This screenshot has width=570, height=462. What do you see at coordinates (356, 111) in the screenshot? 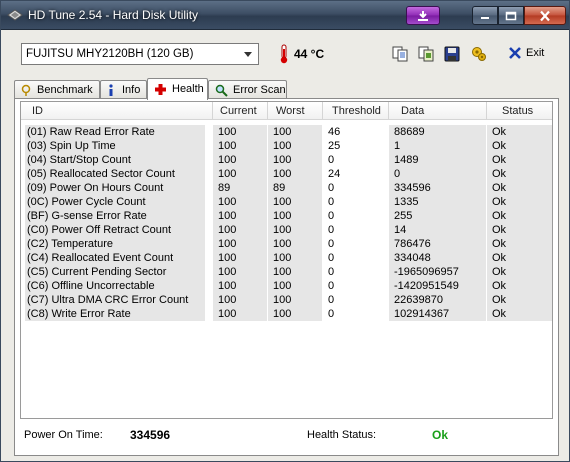
I see `column-header-threshold: Threshold` at bounding box center [356, 111].